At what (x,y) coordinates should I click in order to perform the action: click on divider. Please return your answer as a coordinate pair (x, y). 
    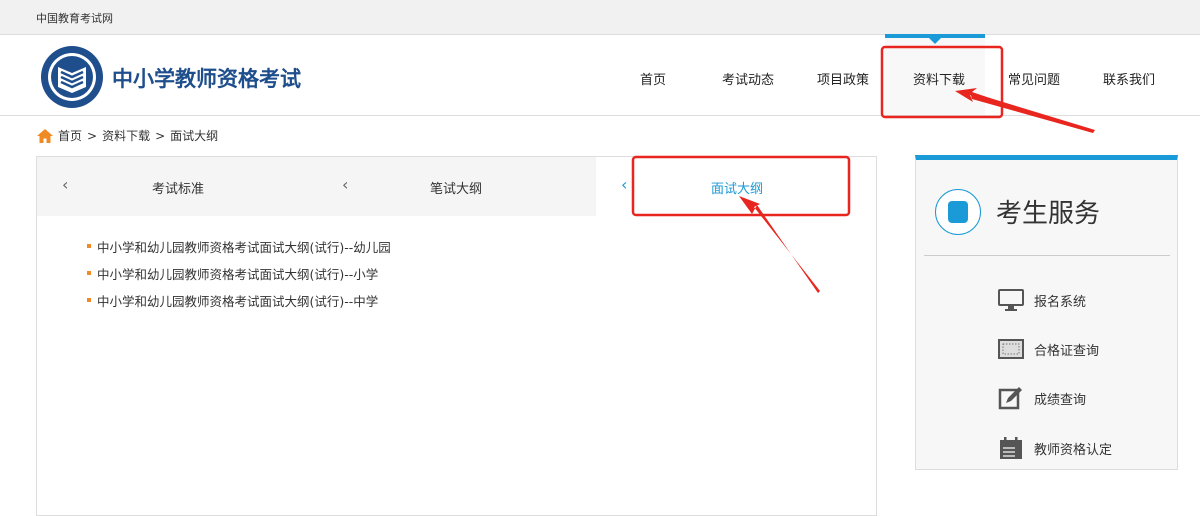
    Looking at the image, I should click on (1047, 255).